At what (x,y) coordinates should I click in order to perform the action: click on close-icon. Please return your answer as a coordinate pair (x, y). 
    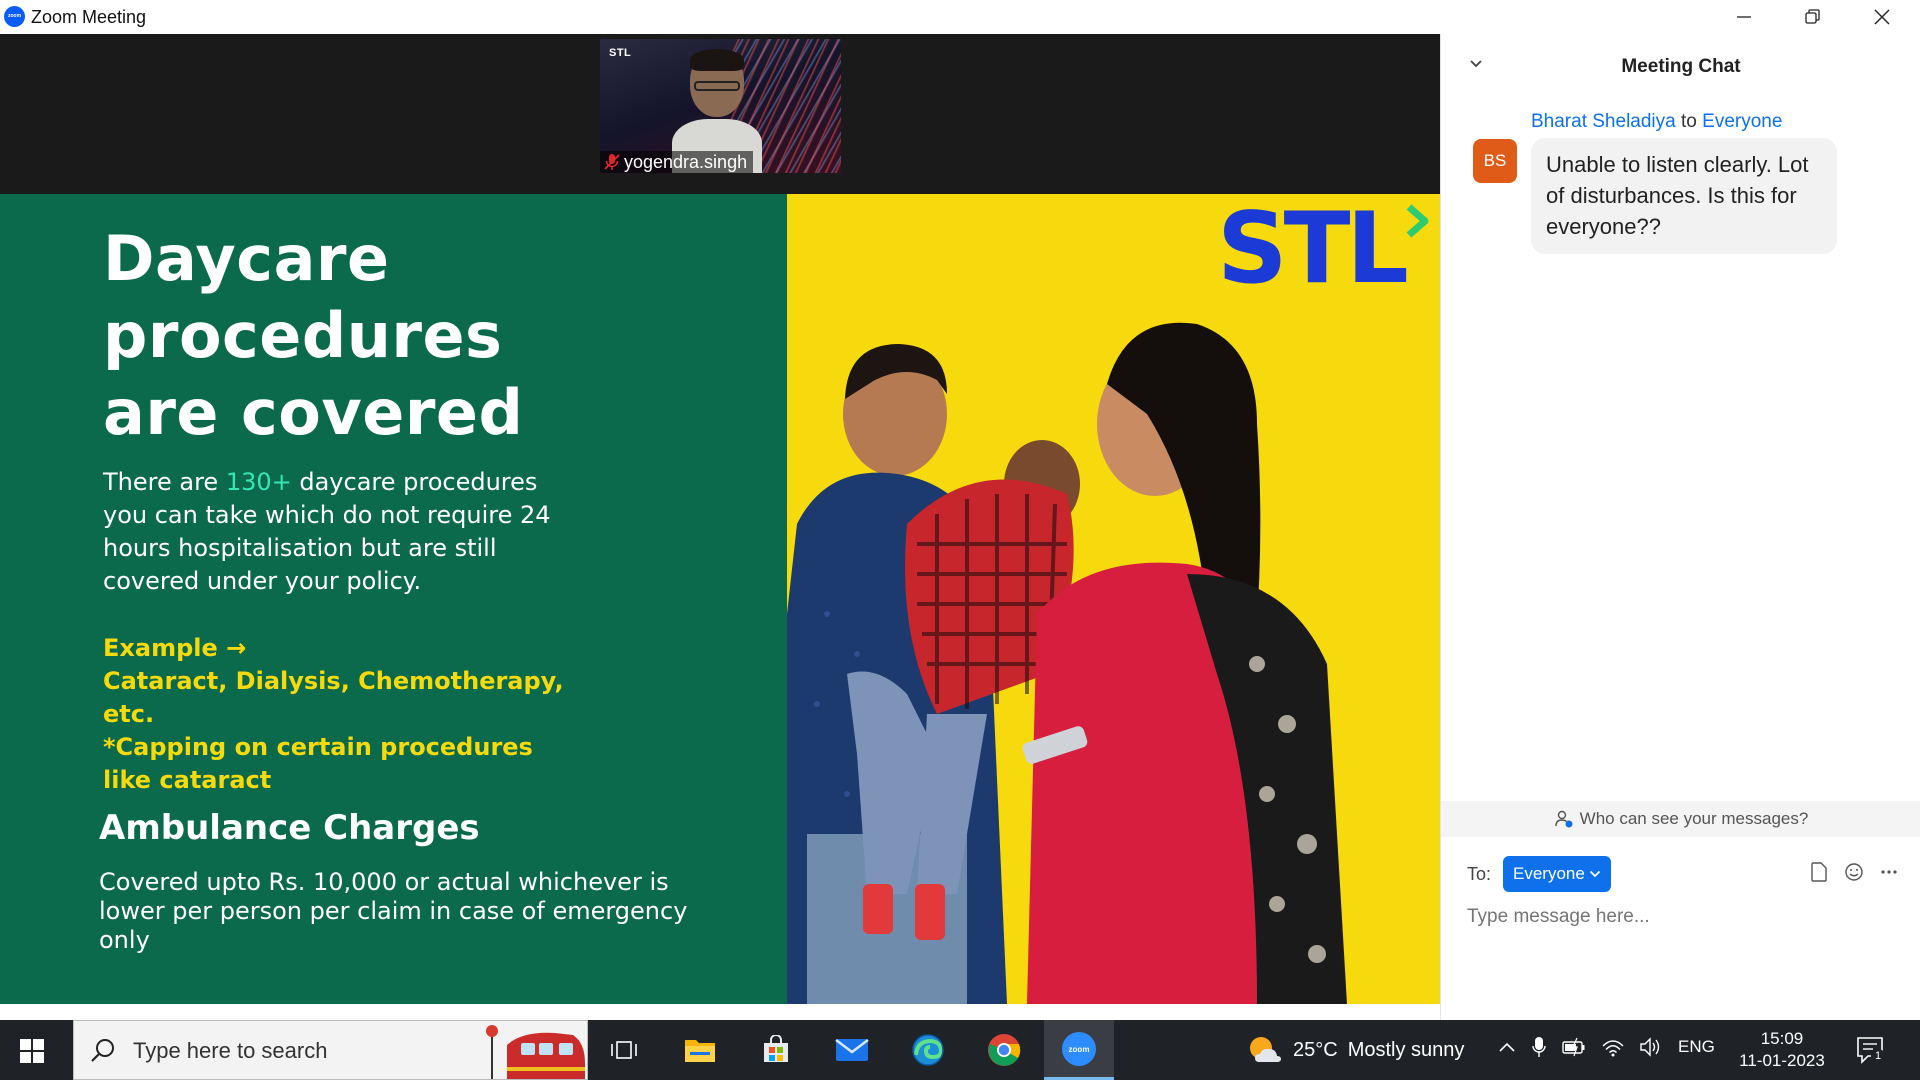
    Looking at the image, I should click on (1882, 17).